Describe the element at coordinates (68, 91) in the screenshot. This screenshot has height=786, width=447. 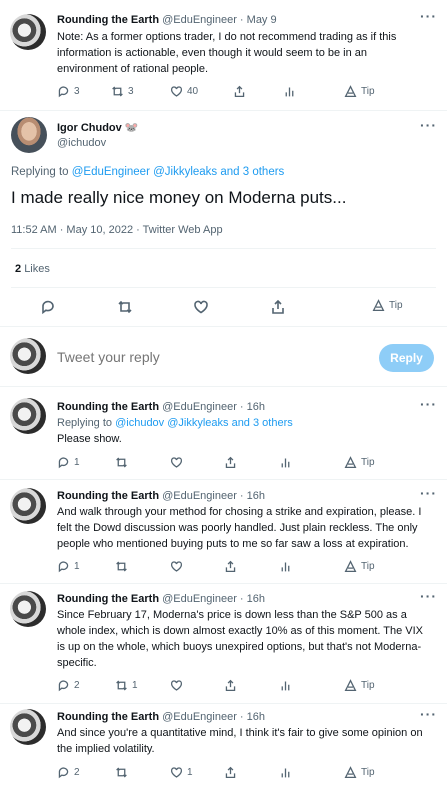
I see `reply-button: 3` at that location.